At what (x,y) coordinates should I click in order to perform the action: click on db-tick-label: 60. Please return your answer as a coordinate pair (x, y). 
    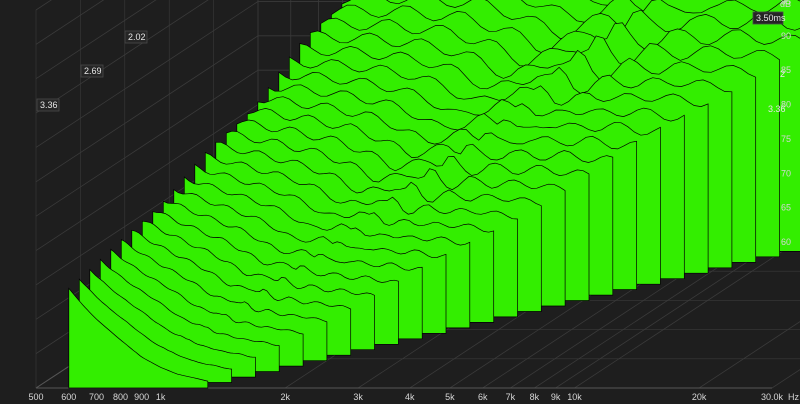
    Looking at the image, I should click on (786, 242).